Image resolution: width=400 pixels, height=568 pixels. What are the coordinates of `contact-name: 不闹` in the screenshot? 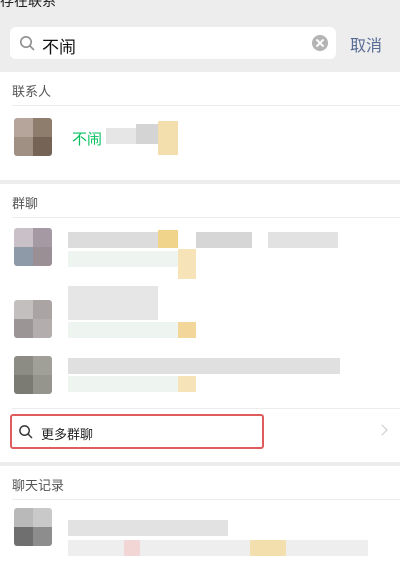 It's located at (87, 139).